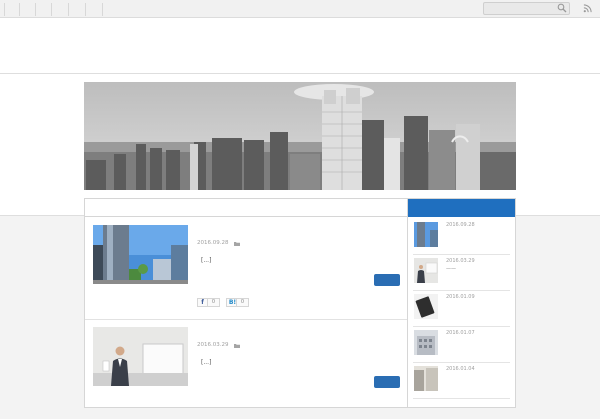 The width and height of the screenshot is (600, 419). What do you see at coordinates (246, 208) in the screenshot?
I see `post-list-header` at bounding box center [246, 208].